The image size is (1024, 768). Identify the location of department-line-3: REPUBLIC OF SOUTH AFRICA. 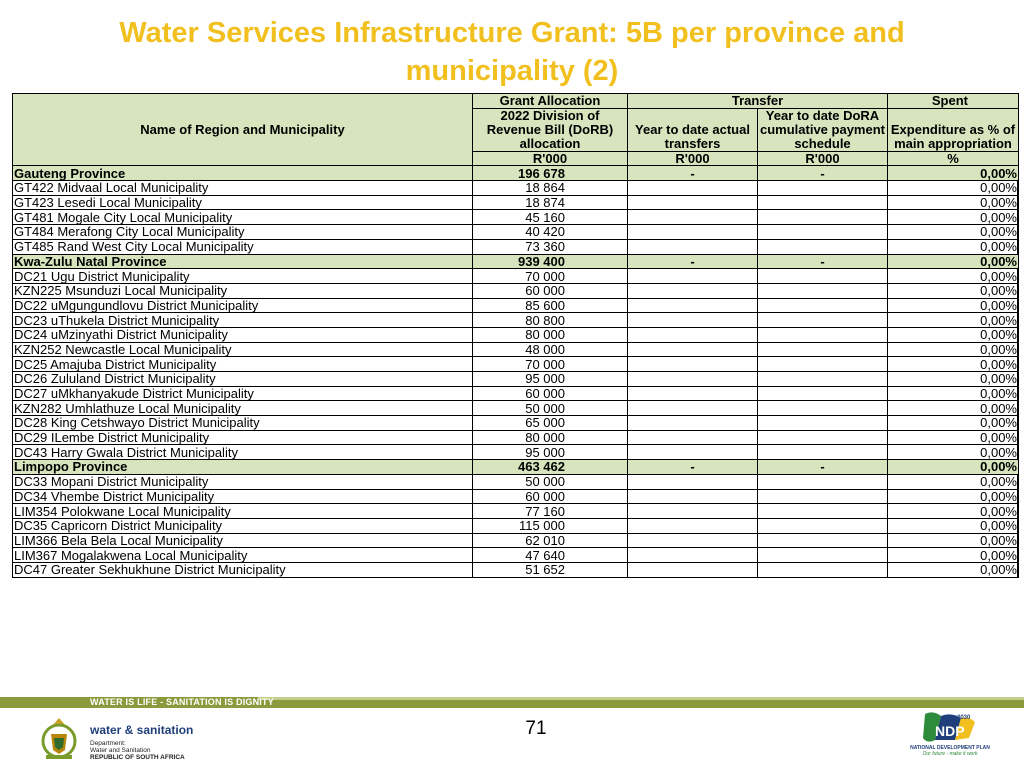
(137, 757).